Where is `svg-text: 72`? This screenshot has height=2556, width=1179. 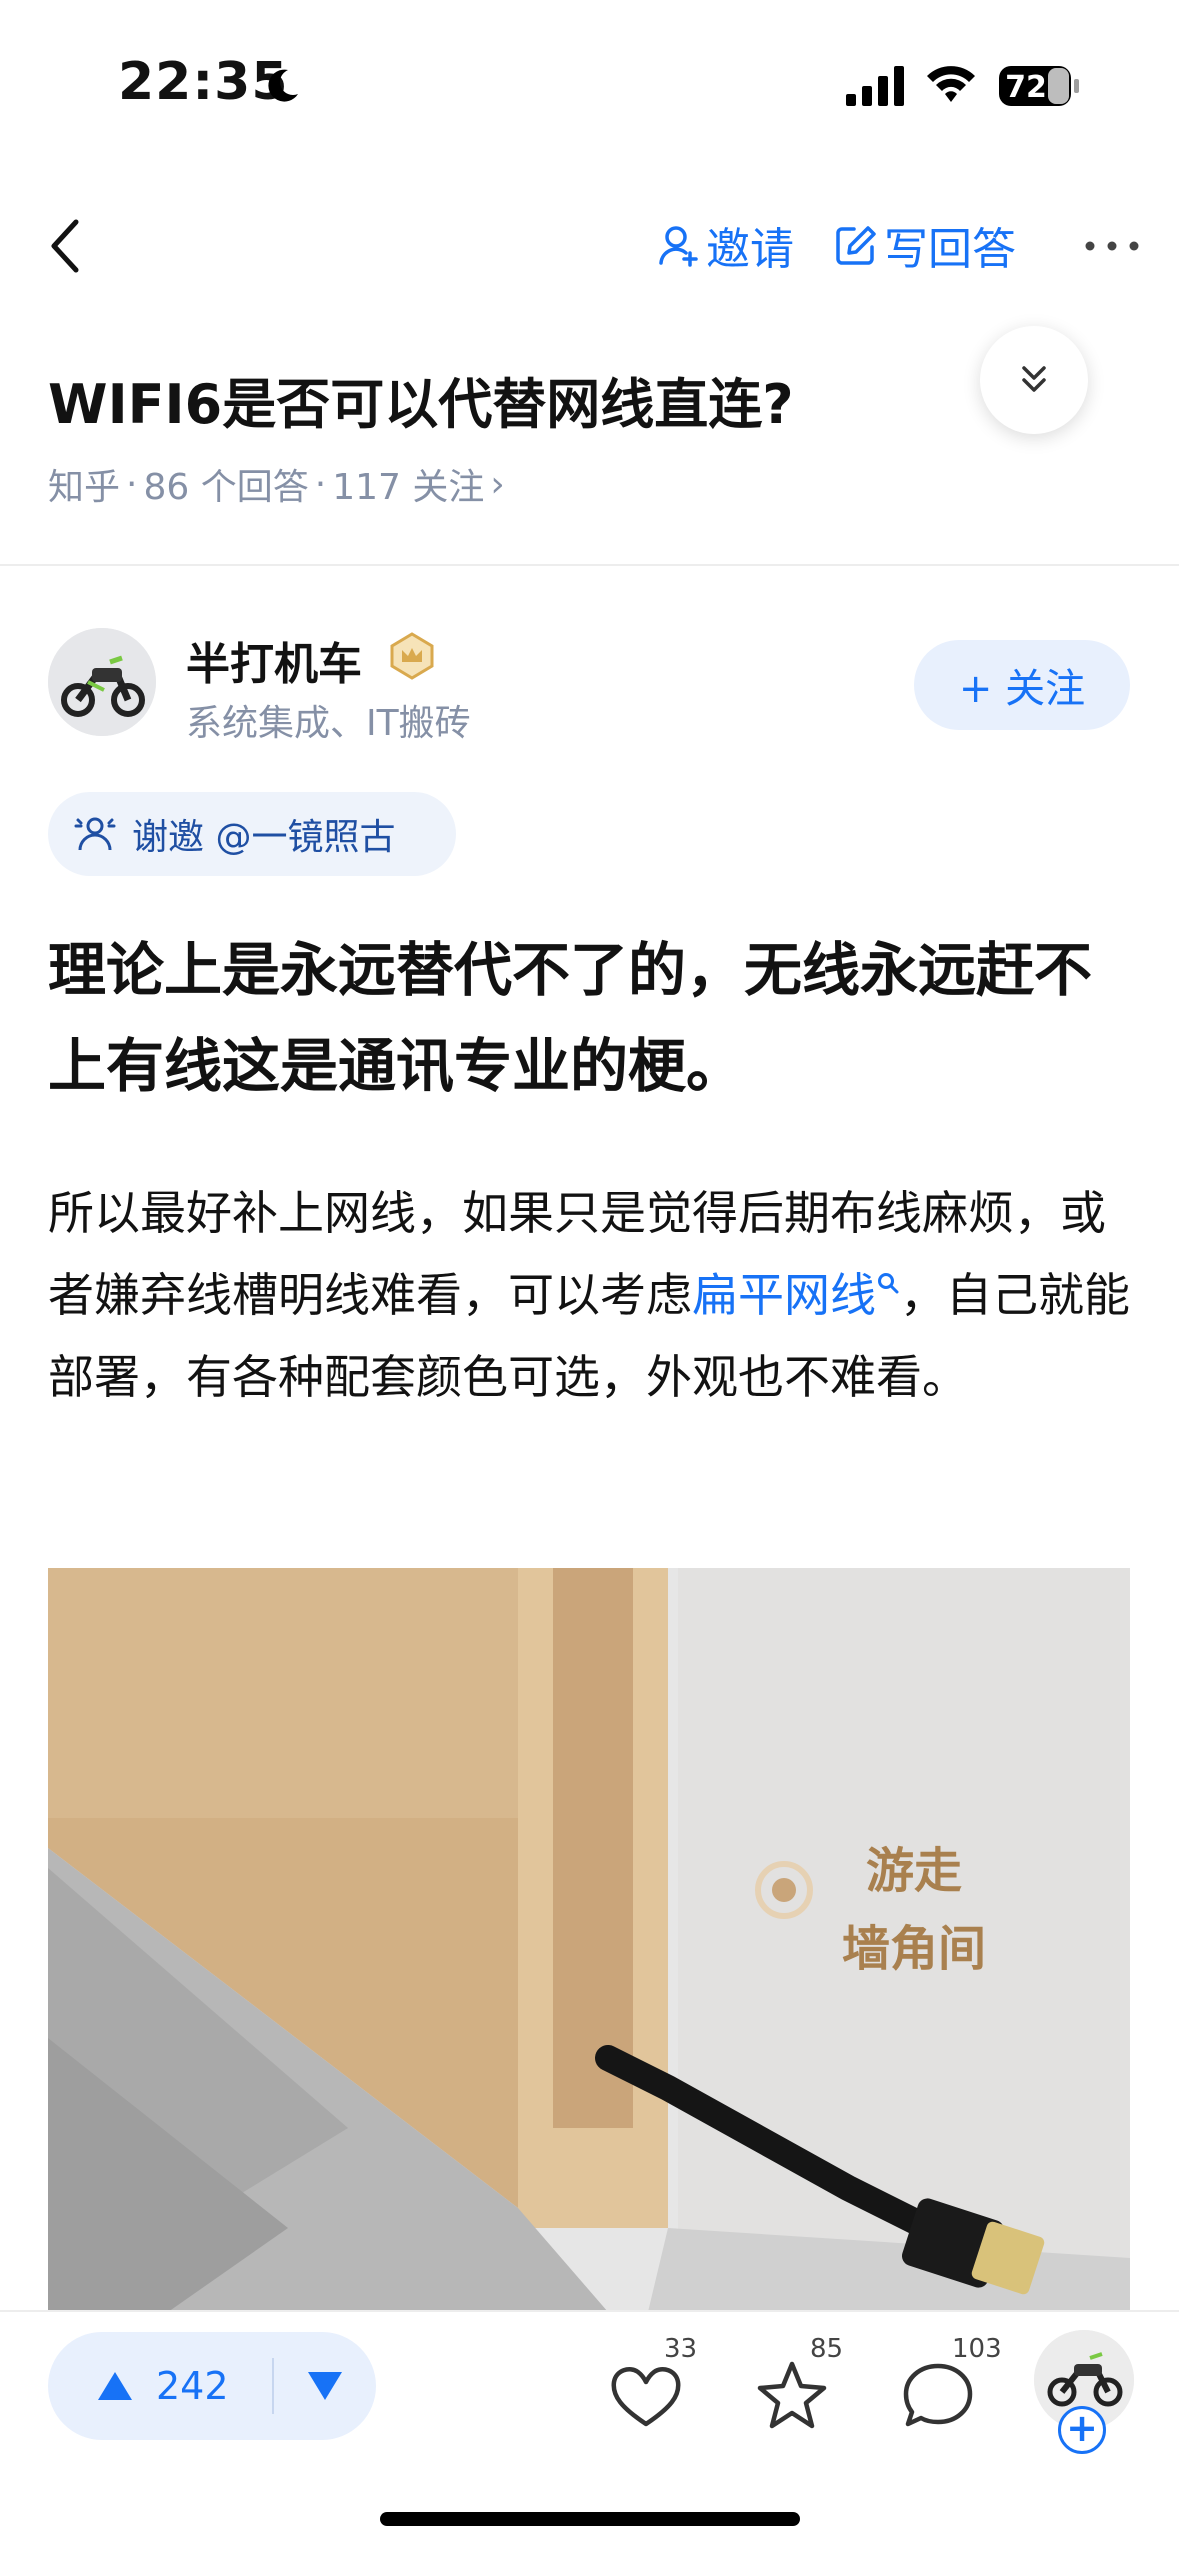
svg-text: 72 is located at coordinates (1026, 87).